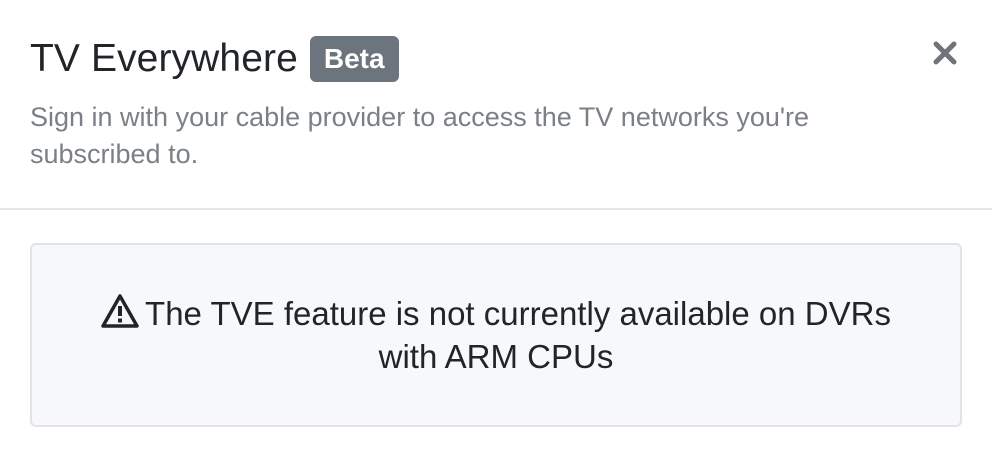 The width and height of the screenshot is (992, 460). I want to click on title-row: TV Everywhere Beta, so click(496, 59).